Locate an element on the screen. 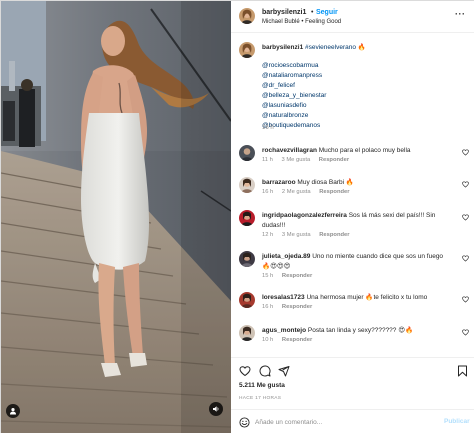 The width and height of the screenshot is (474, 433). comment-text: barrazaroo Muy diosa Barbi 🔥 is located at coordinates (357, 183).